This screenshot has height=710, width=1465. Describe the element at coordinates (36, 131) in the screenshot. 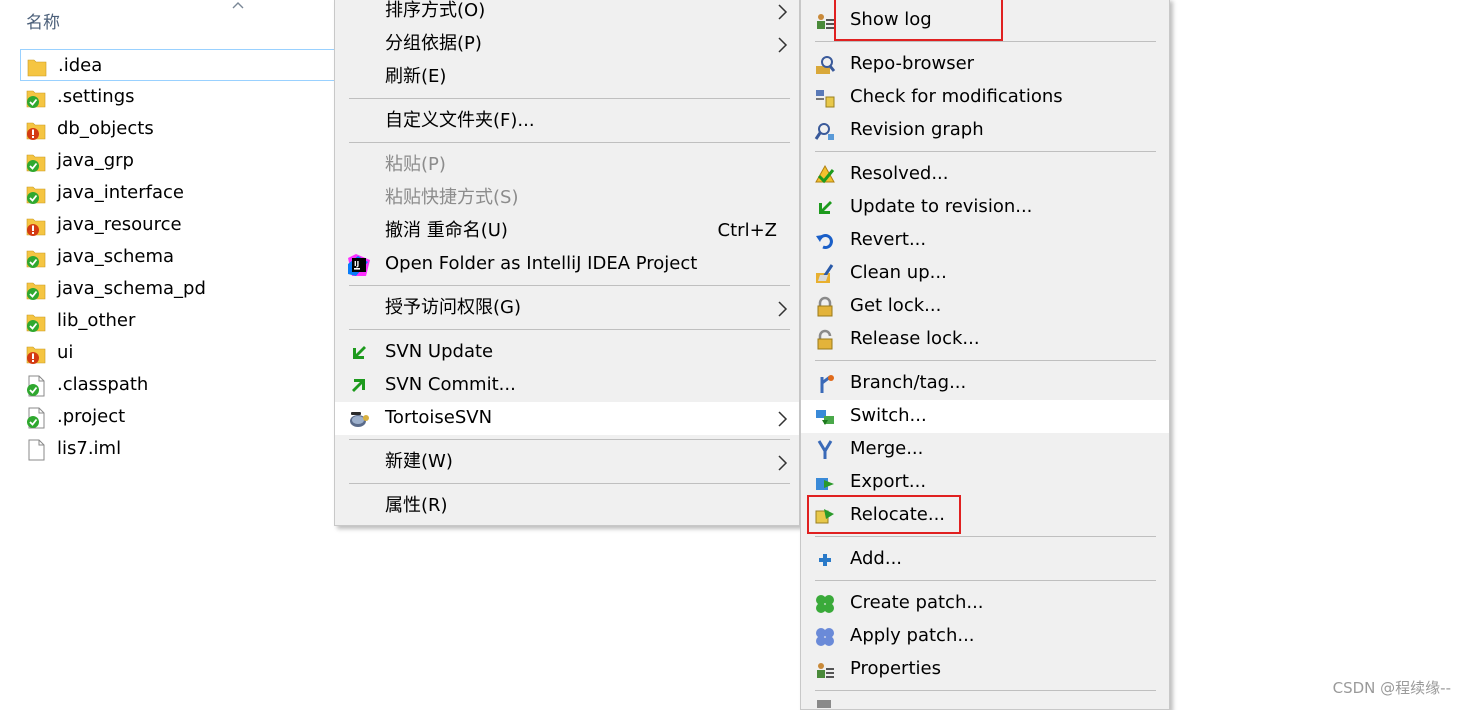

I see `folder-icon-svn-modified` at that location.